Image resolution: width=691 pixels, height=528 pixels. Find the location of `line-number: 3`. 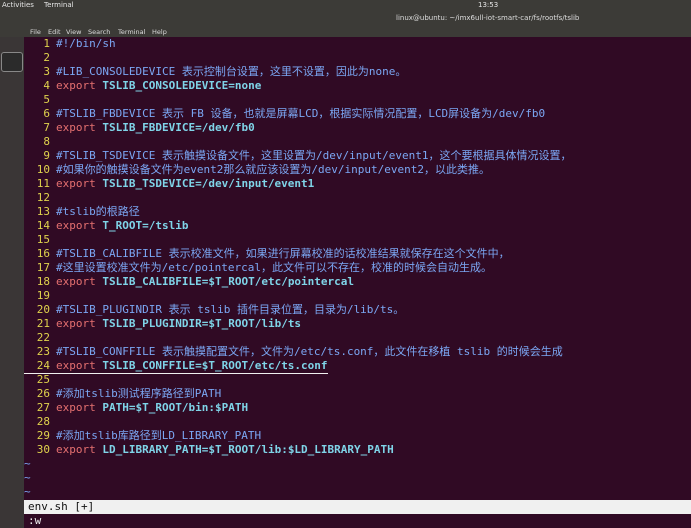

line-number: 3 is located at coordinates (46, 71).